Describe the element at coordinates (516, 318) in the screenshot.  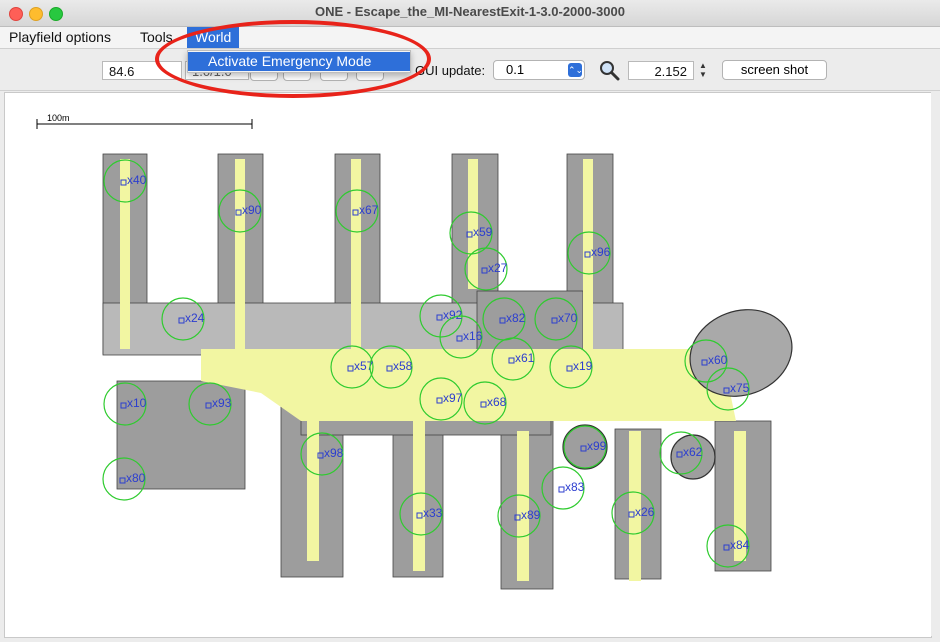
I see `node-label: x82` at that location.